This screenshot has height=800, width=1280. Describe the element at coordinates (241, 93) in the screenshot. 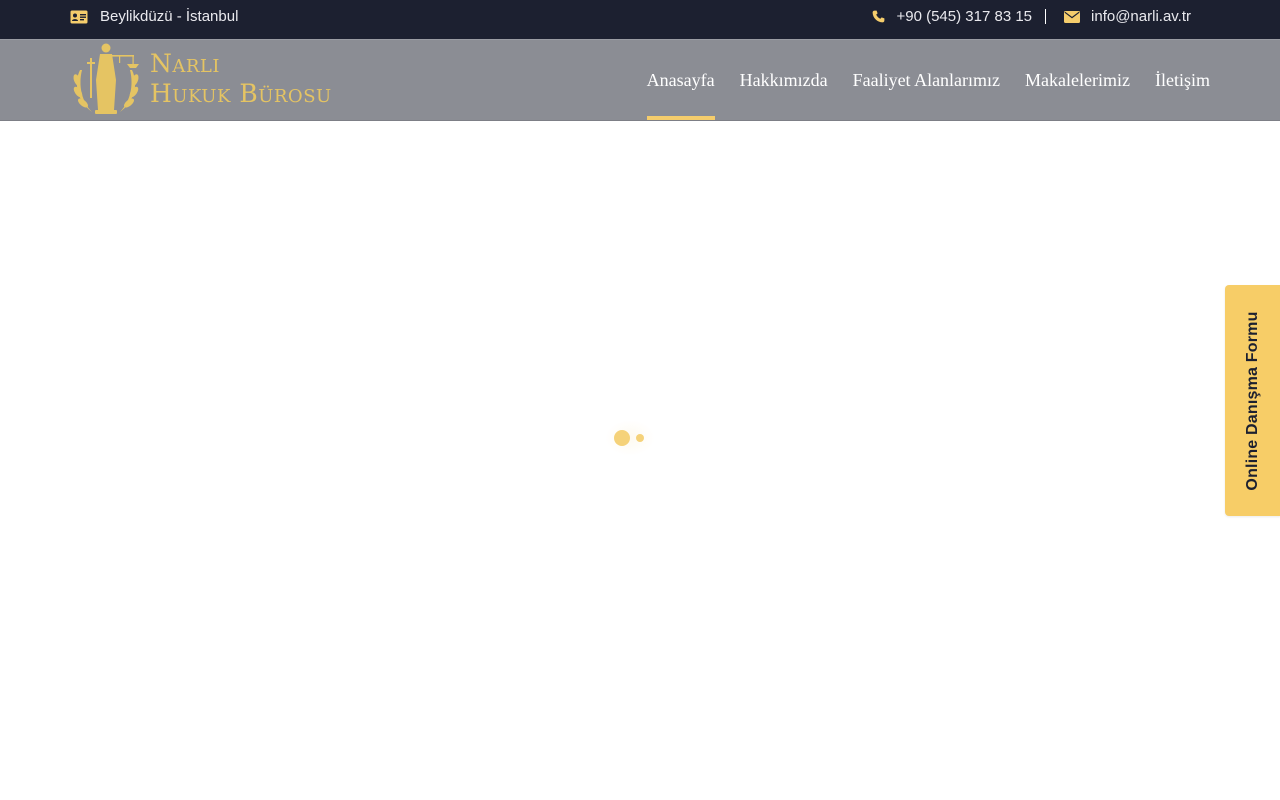

I see `brand-line-2: Hukuk Bürosu` at that location.